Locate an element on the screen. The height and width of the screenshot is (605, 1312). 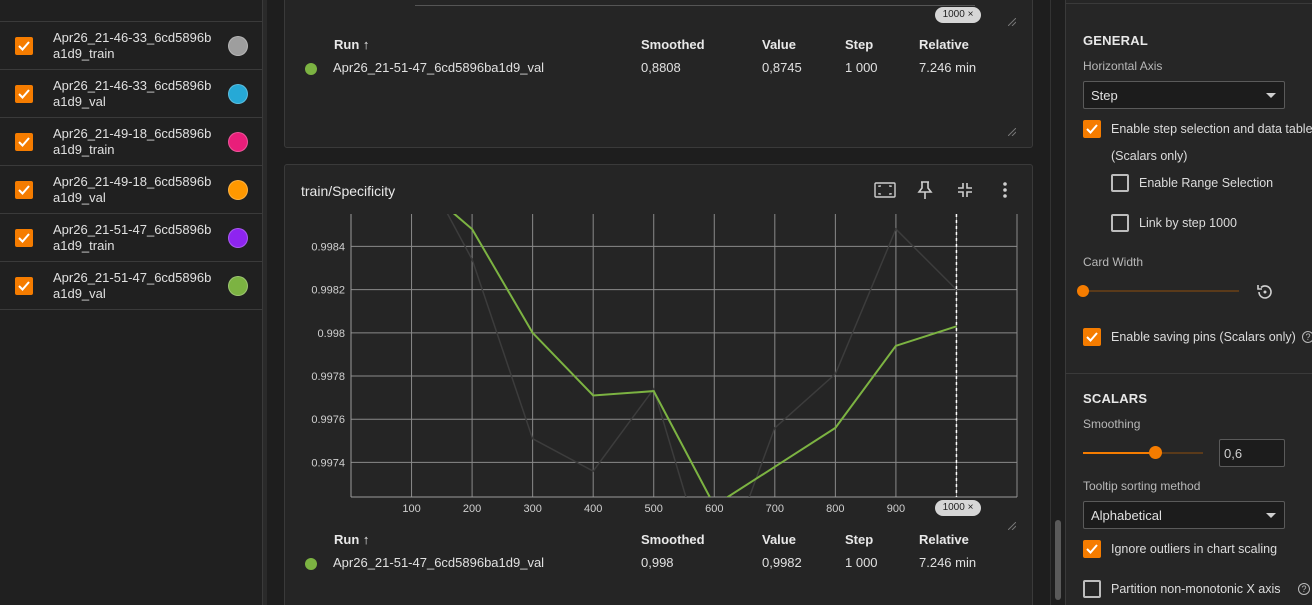
run-label: Apr26_21-51-47_6cd5896ba1d9_train is located at coordinates (132, 237).